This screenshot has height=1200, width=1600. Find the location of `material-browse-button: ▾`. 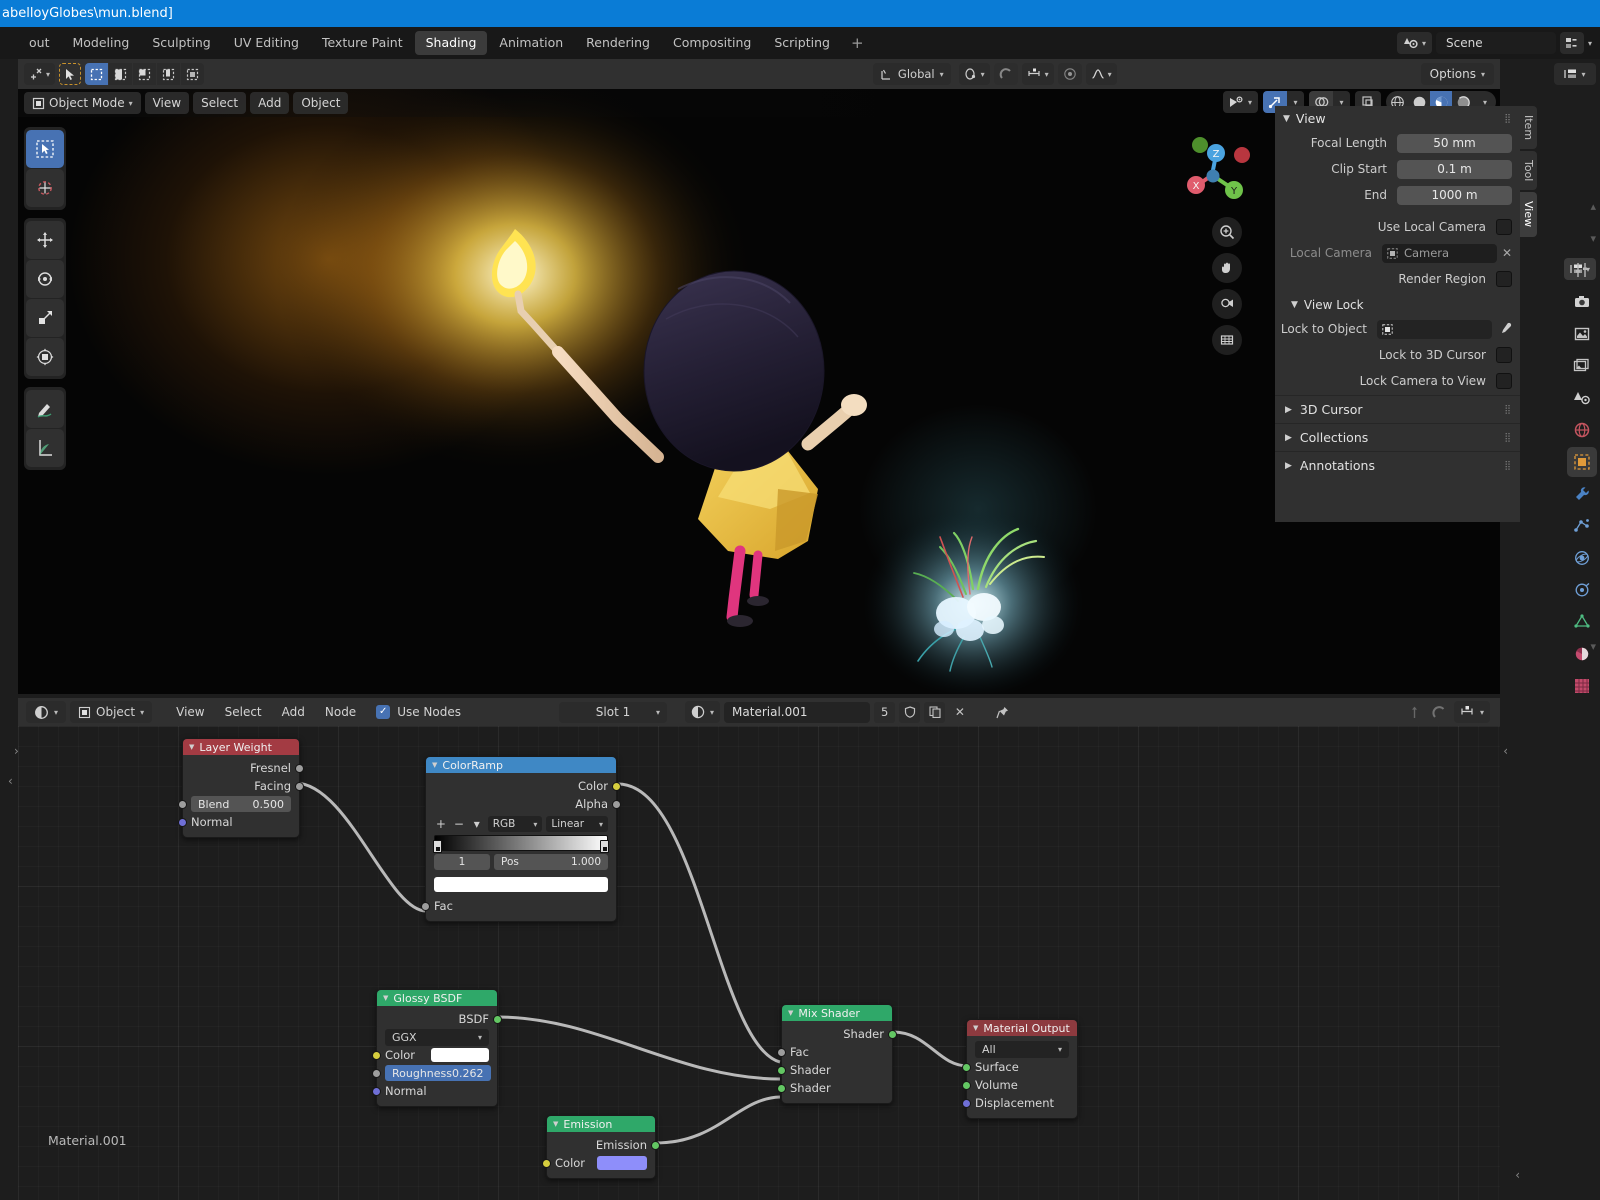

material-browse-button: ▾ is located at coordinates (703, 712).